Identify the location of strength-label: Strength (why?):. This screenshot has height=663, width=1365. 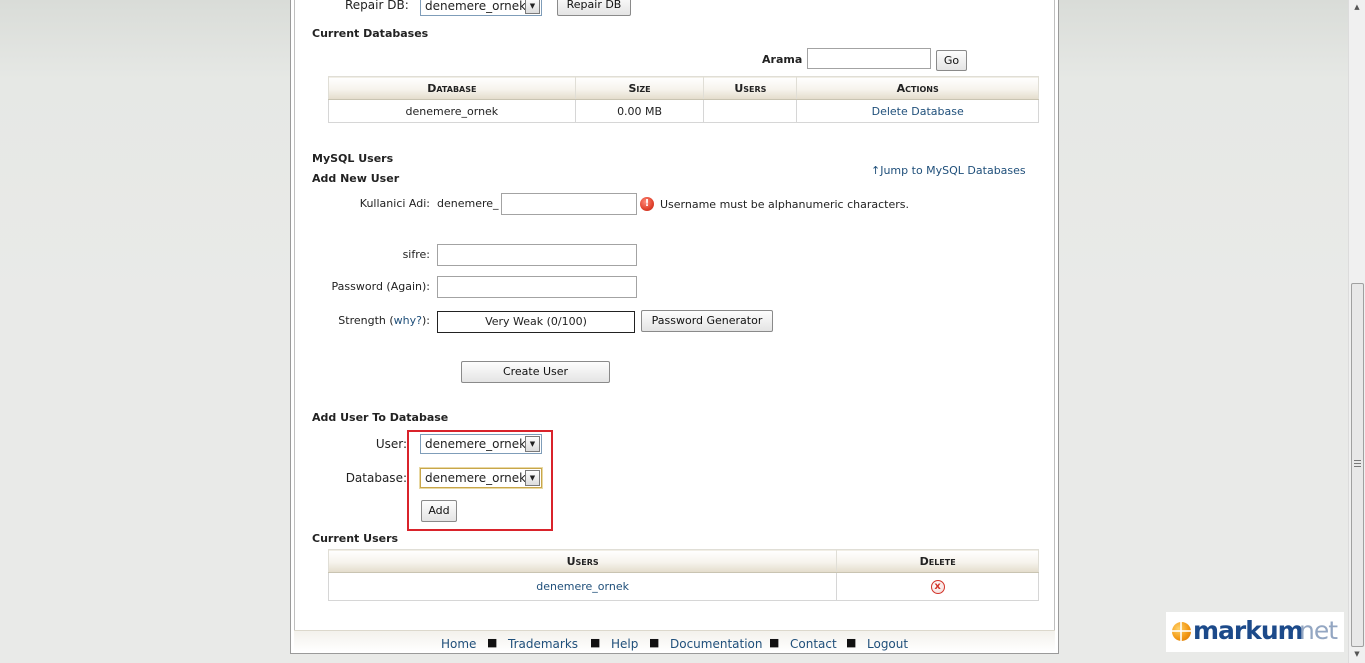
(365, 320).